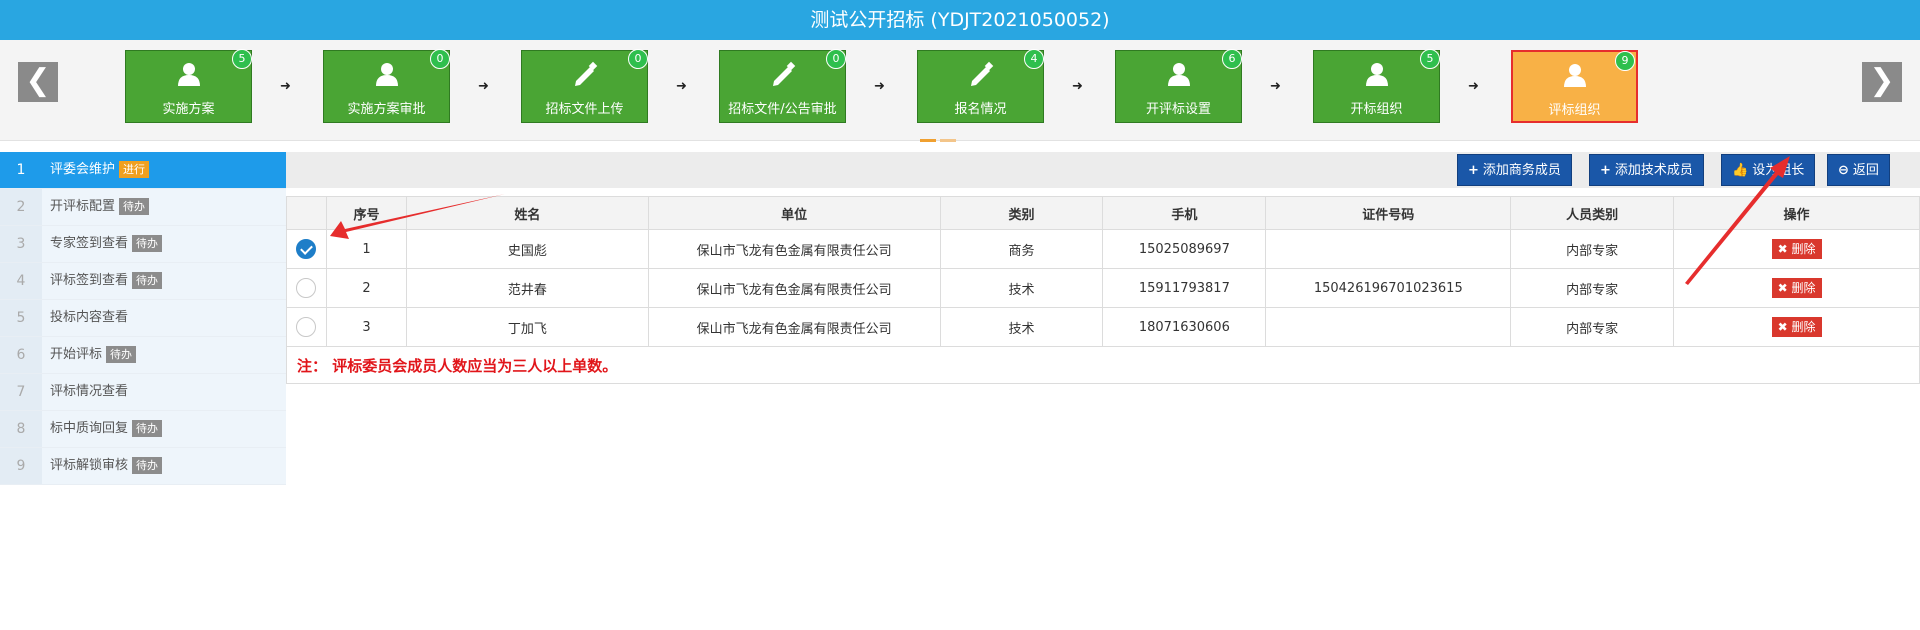 The image size is (1920, 630). I want to click on step-7: 开标组织 5, so click(1376, 86).